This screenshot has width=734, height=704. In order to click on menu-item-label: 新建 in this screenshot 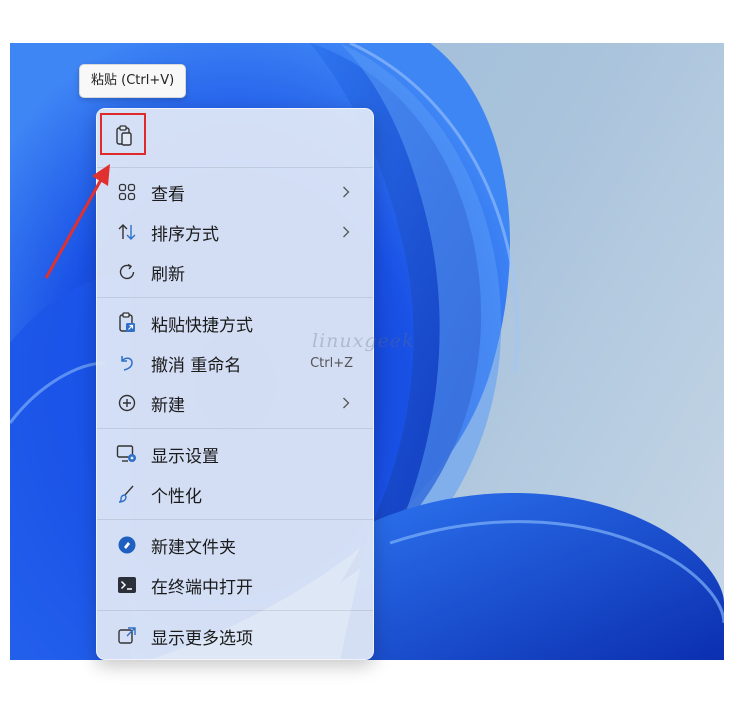, I will do `click(168, 405)`.